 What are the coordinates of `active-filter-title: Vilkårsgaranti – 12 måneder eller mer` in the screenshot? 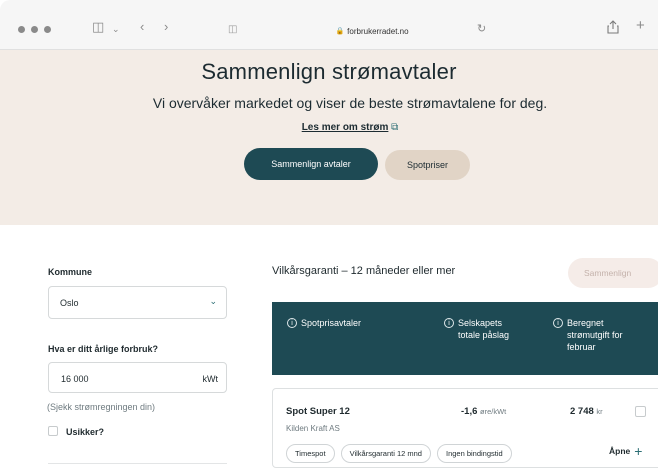 It's located at (364, 271).